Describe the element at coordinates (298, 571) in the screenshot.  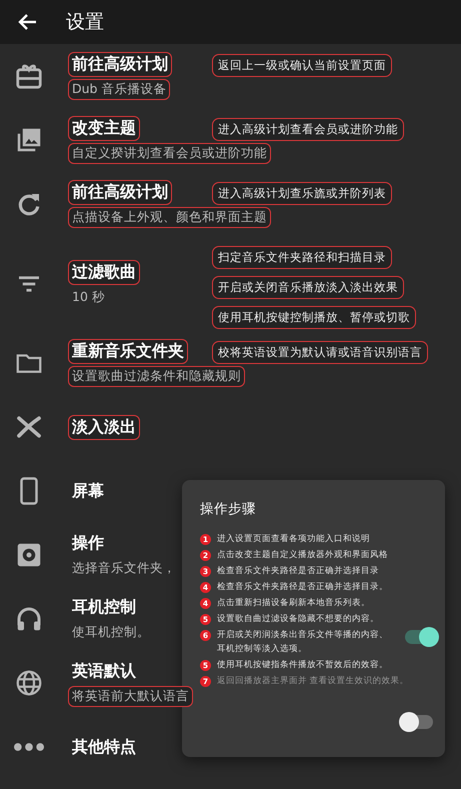
I see `step-text: 检查音乐文件夹路径是否正确并选择目录` at that location.